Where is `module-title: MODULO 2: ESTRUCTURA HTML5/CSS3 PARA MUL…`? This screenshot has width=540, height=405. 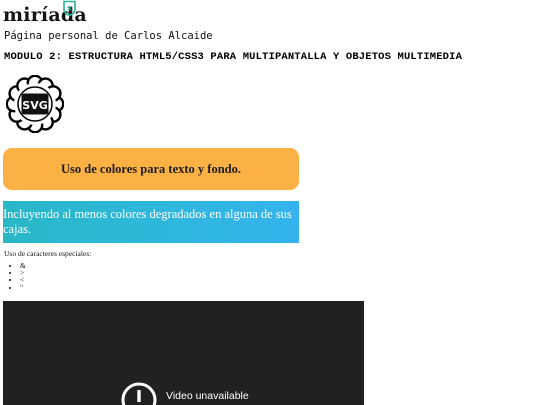
module-title: MODULO 2: ESTRUCTURA HTML5/CSS3 PARA MUL… is located at coordinates (233, 57).